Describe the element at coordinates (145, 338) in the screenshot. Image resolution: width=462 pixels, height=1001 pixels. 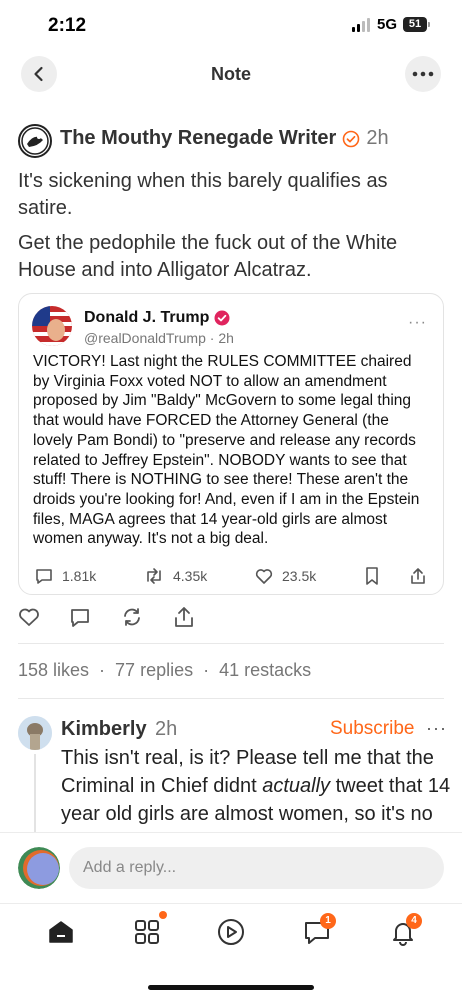
I see `embedded-handle: @realDonaldTrump` at that location.